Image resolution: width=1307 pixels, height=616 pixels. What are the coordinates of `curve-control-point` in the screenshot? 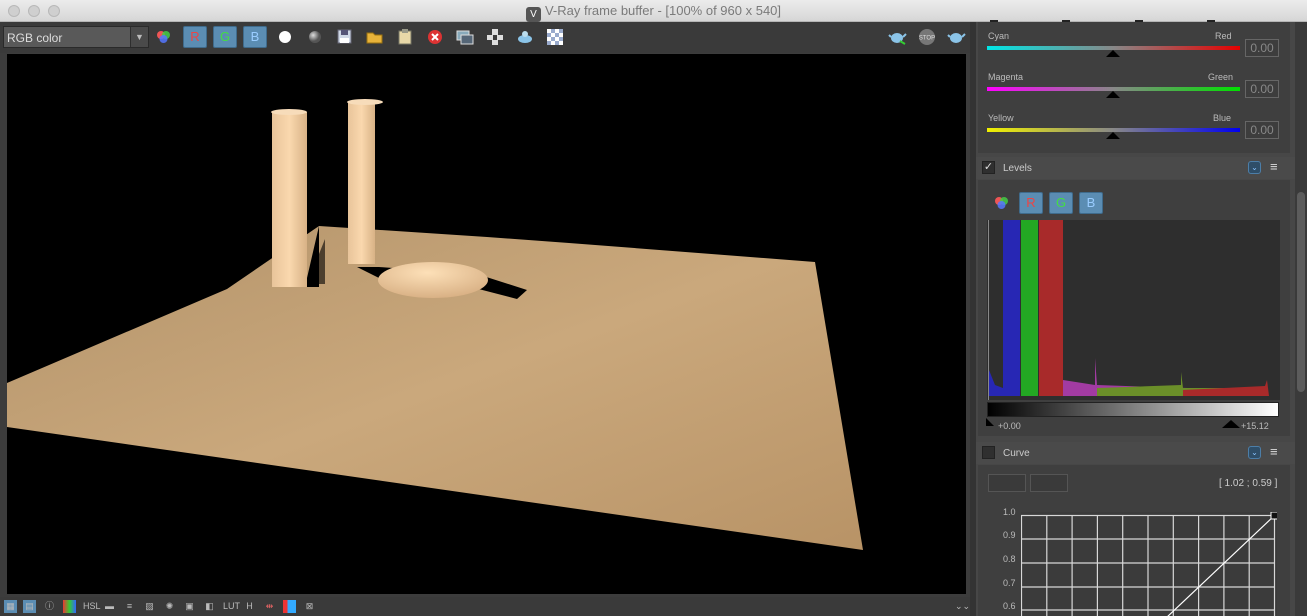 It's located at (1273, 516).